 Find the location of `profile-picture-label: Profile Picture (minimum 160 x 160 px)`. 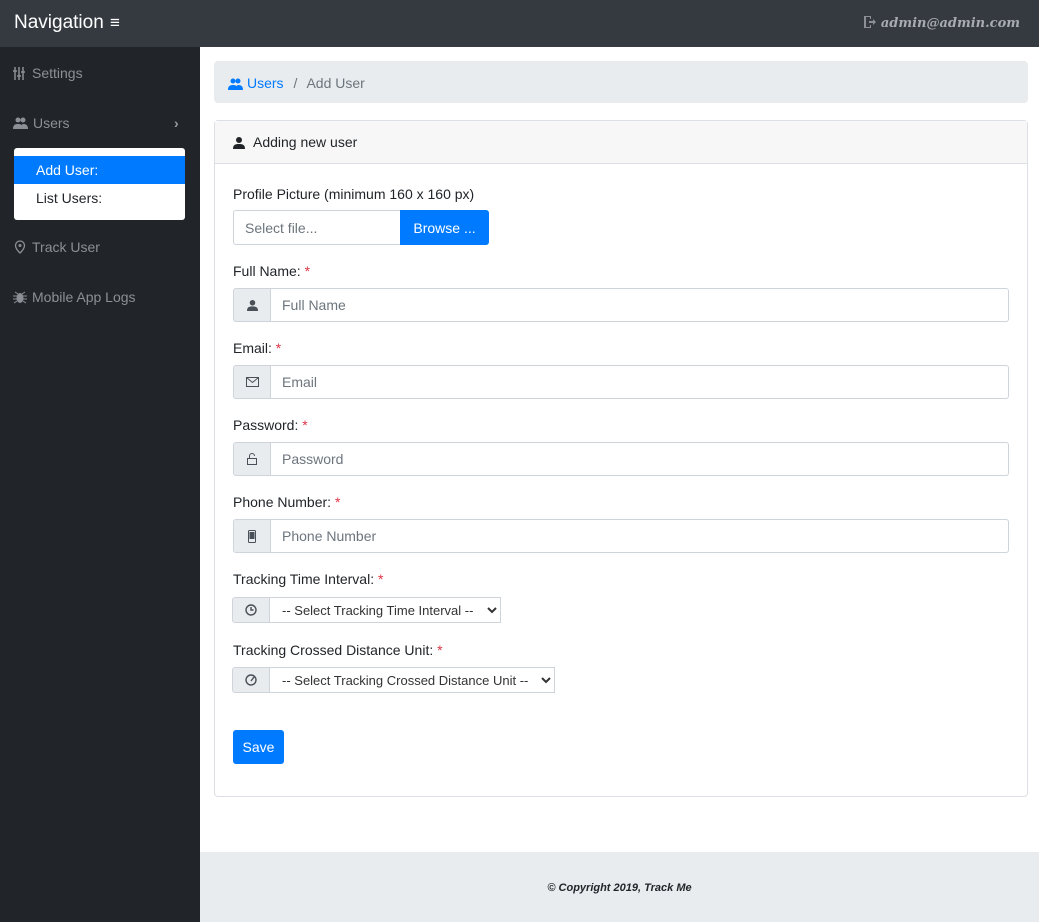

profile-picture-label: Profile Picture (minimum 160 x 160 px) is located at coordinates (354, 194).